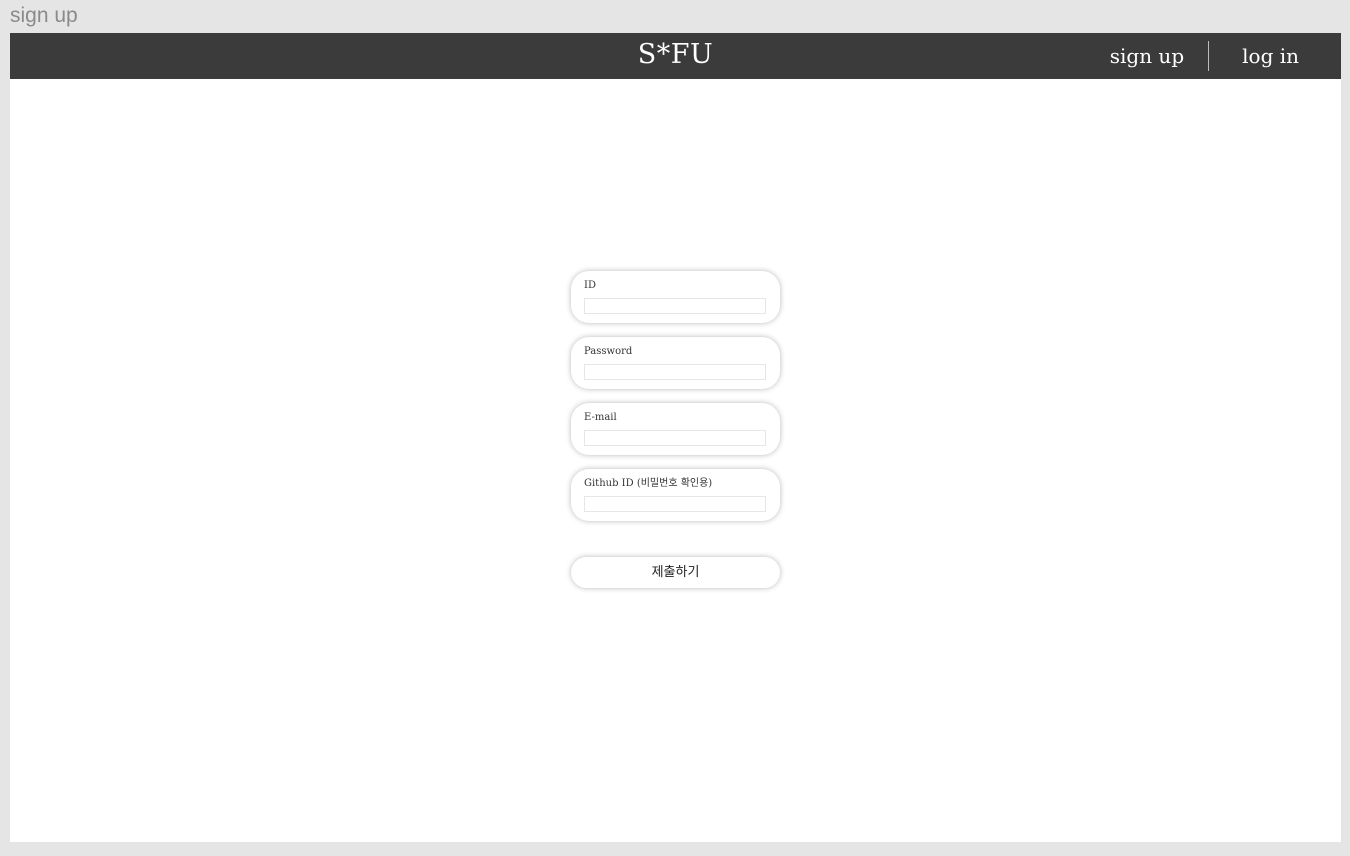 The image size is (1350, 856). Describe the element at coordinates (44, 15) in the screenshot. I see `frame-title: sign up` at that location.